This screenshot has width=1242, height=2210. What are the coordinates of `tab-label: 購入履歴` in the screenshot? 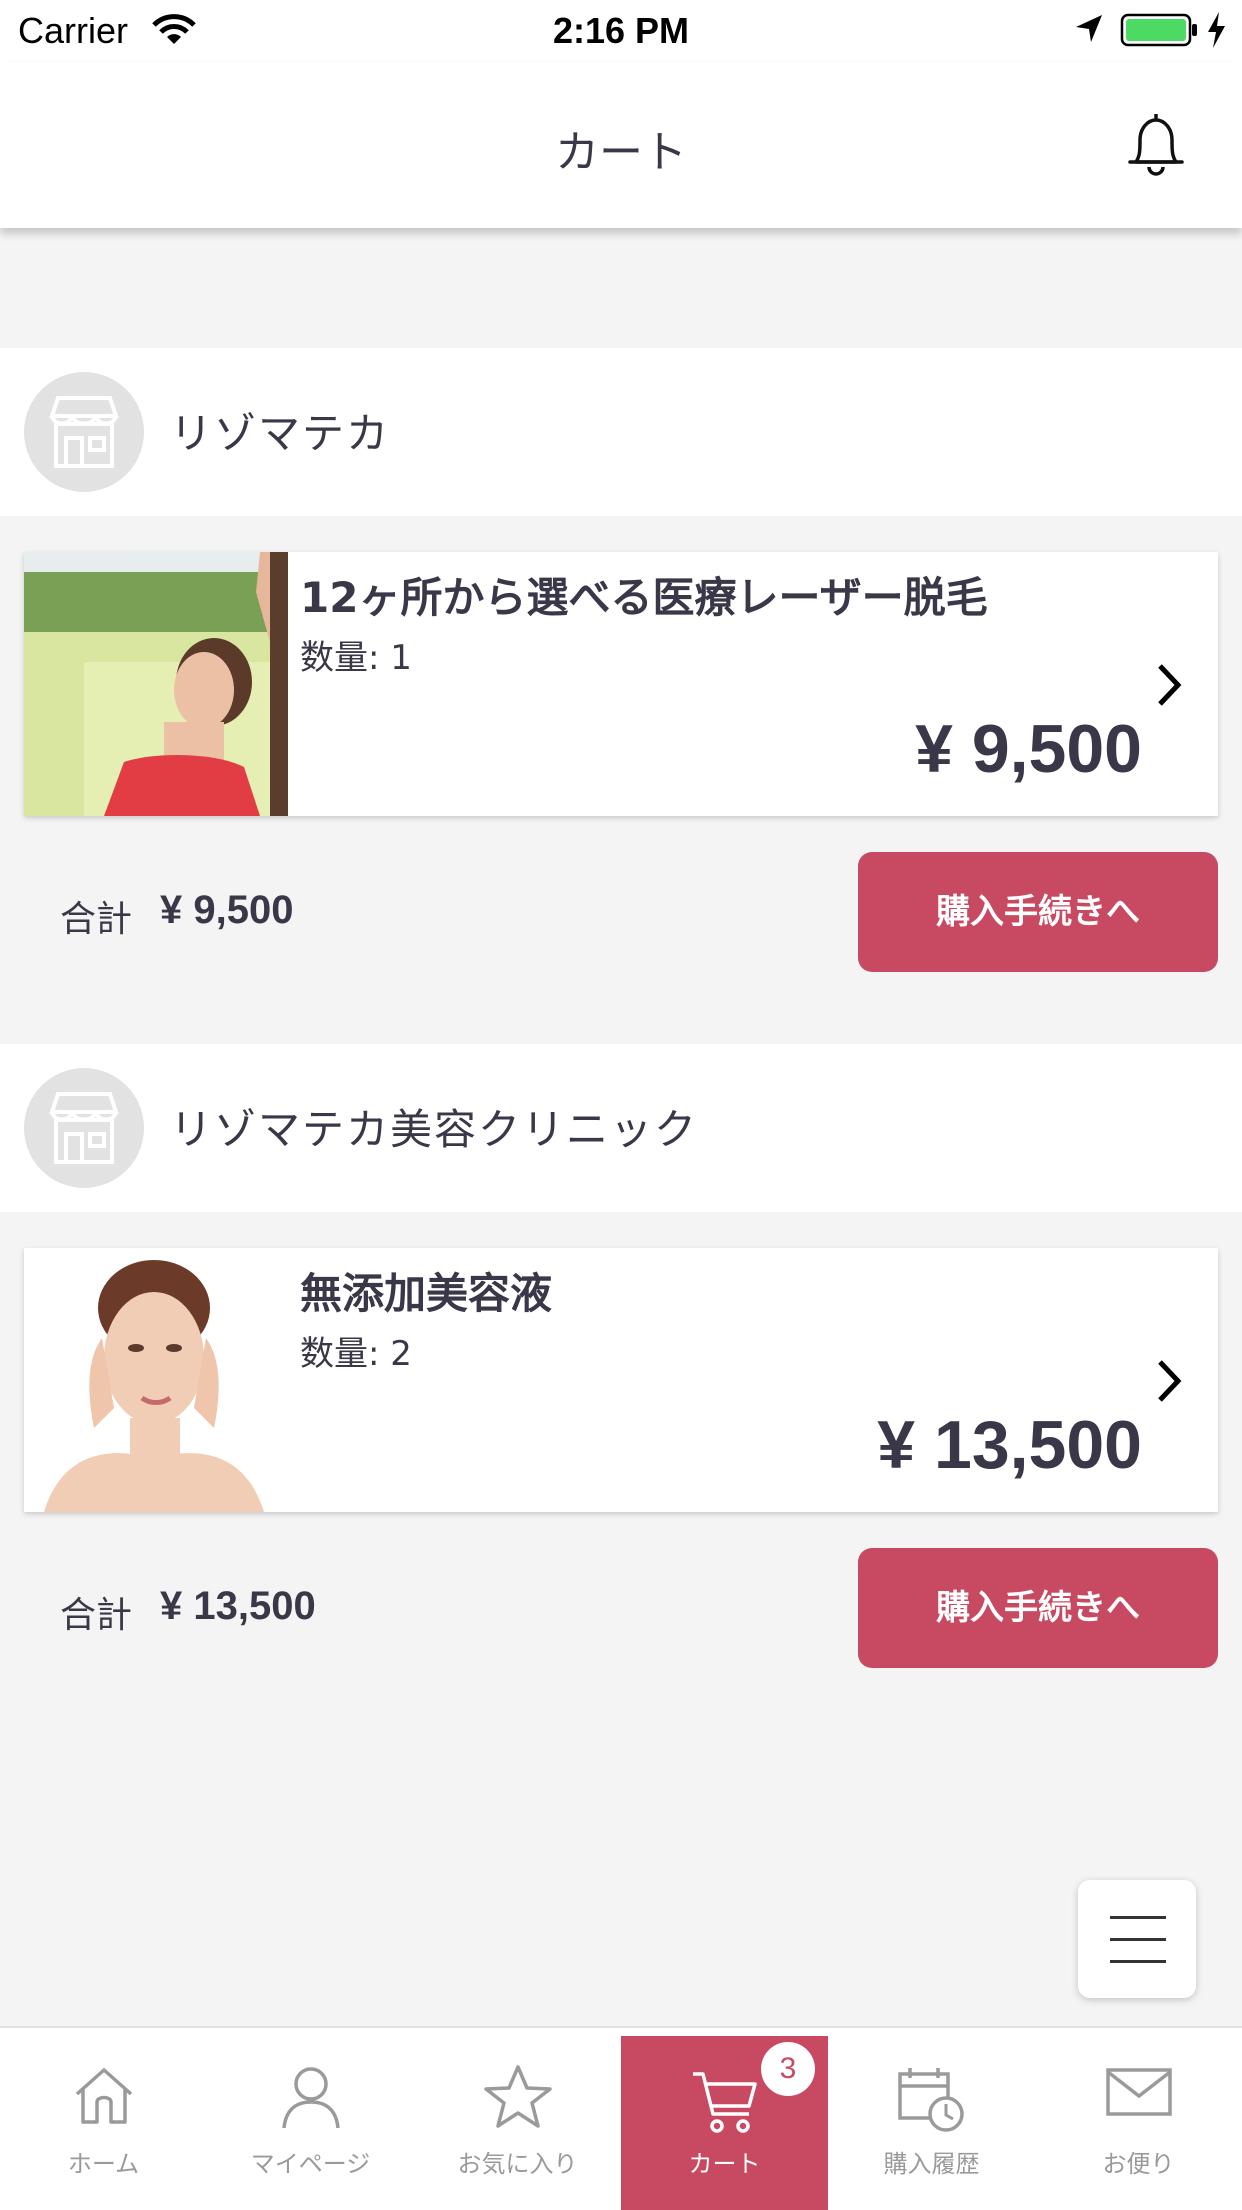 It's located at (931, 2164).